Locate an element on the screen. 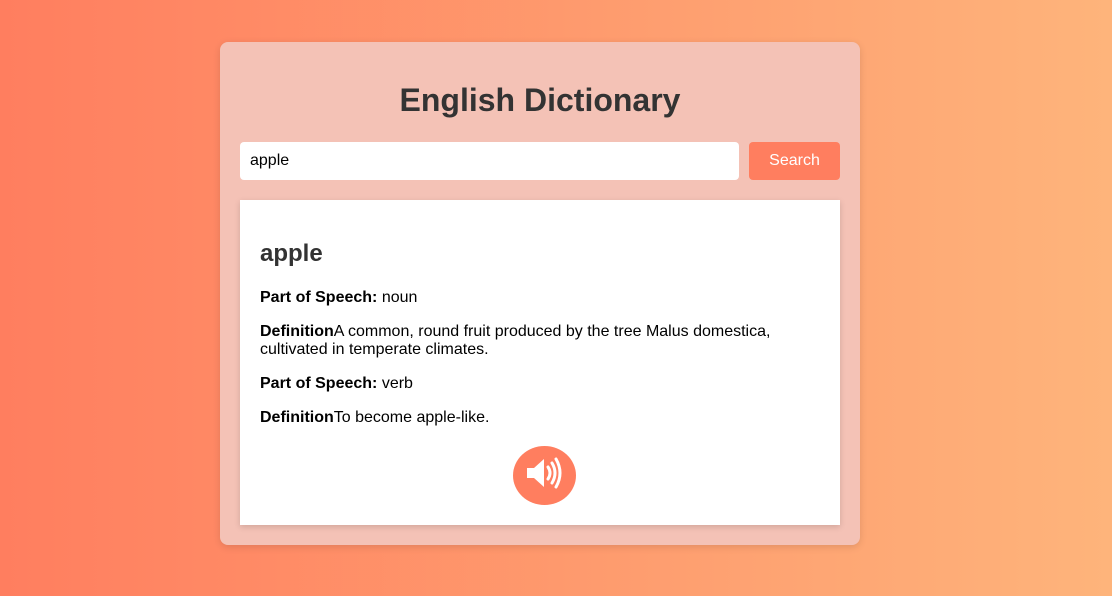 The image size is (1112, 596). part-of-speech: Part of Speech: noun is located at coordinates (540, 298).